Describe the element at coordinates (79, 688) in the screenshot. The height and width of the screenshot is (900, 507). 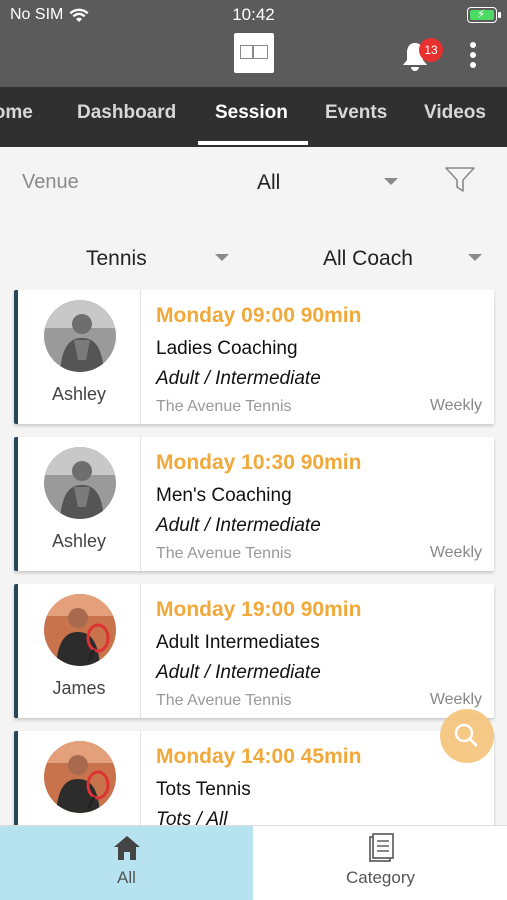
I see `coach-name: James` at that location.